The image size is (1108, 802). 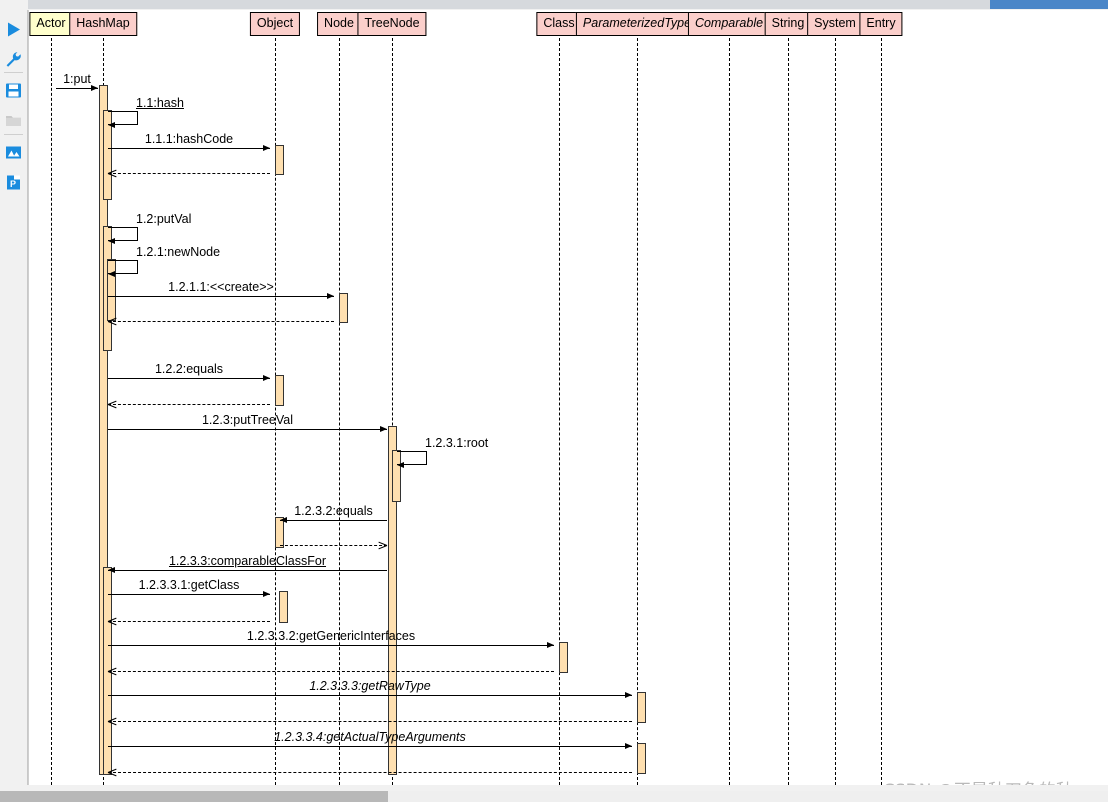 What do you see at coordinates (51, 24) in the screenshot?
I see `participant-actor: Actor` at bounding box center [51, 24].